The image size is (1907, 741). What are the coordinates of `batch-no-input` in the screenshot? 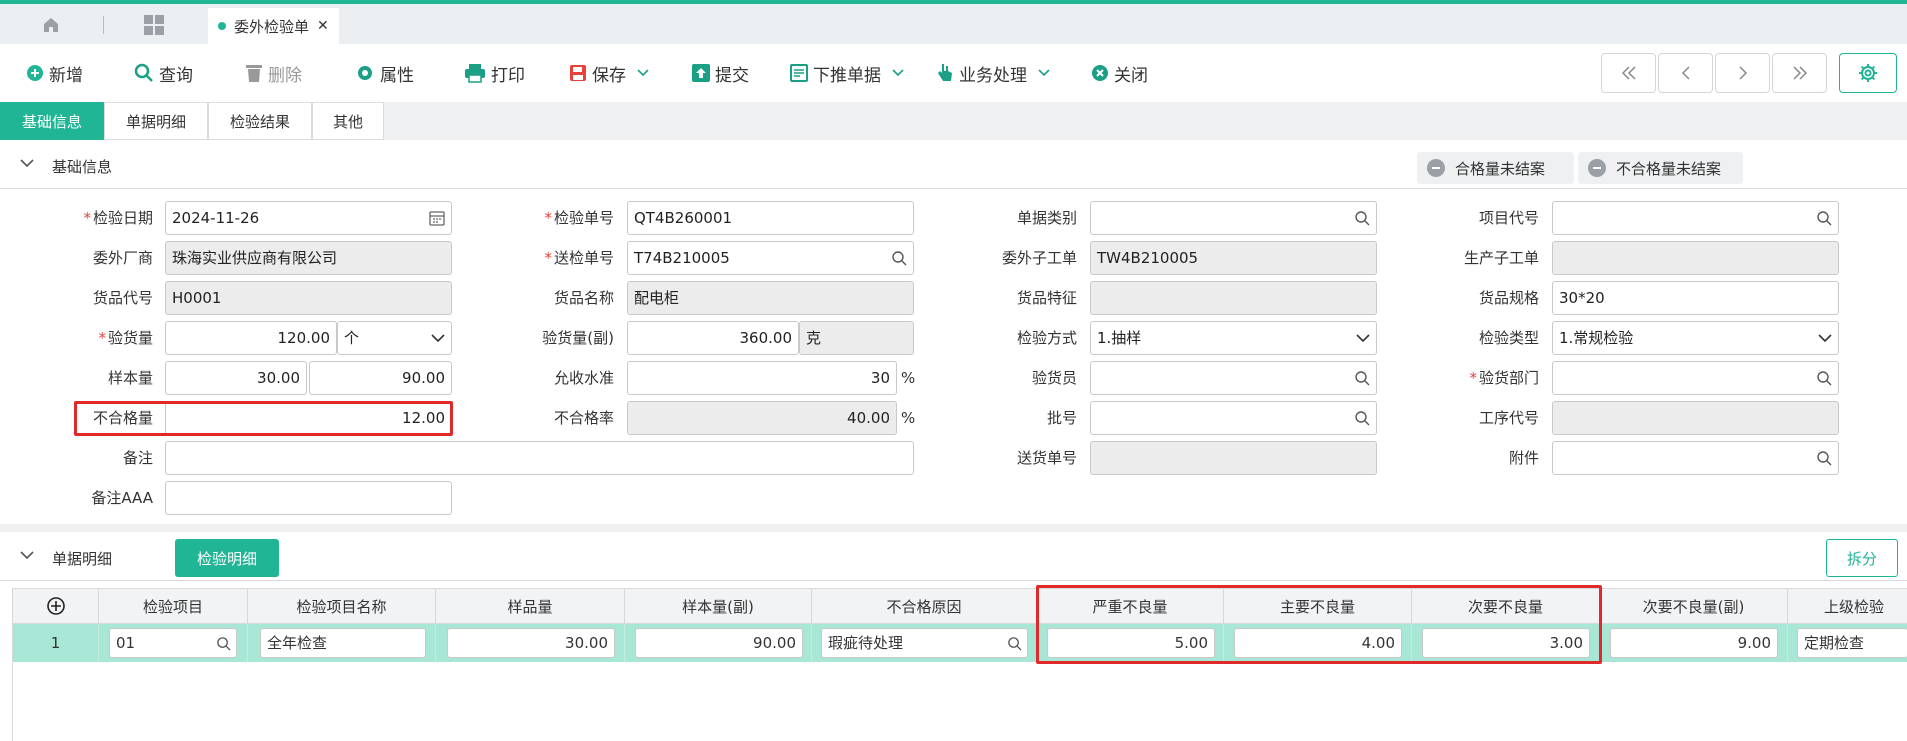 It's located at (1233, 418).